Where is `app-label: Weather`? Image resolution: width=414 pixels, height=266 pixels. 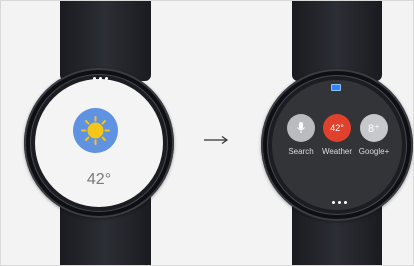 app-label: Weather is located at coordinates (337, 151).